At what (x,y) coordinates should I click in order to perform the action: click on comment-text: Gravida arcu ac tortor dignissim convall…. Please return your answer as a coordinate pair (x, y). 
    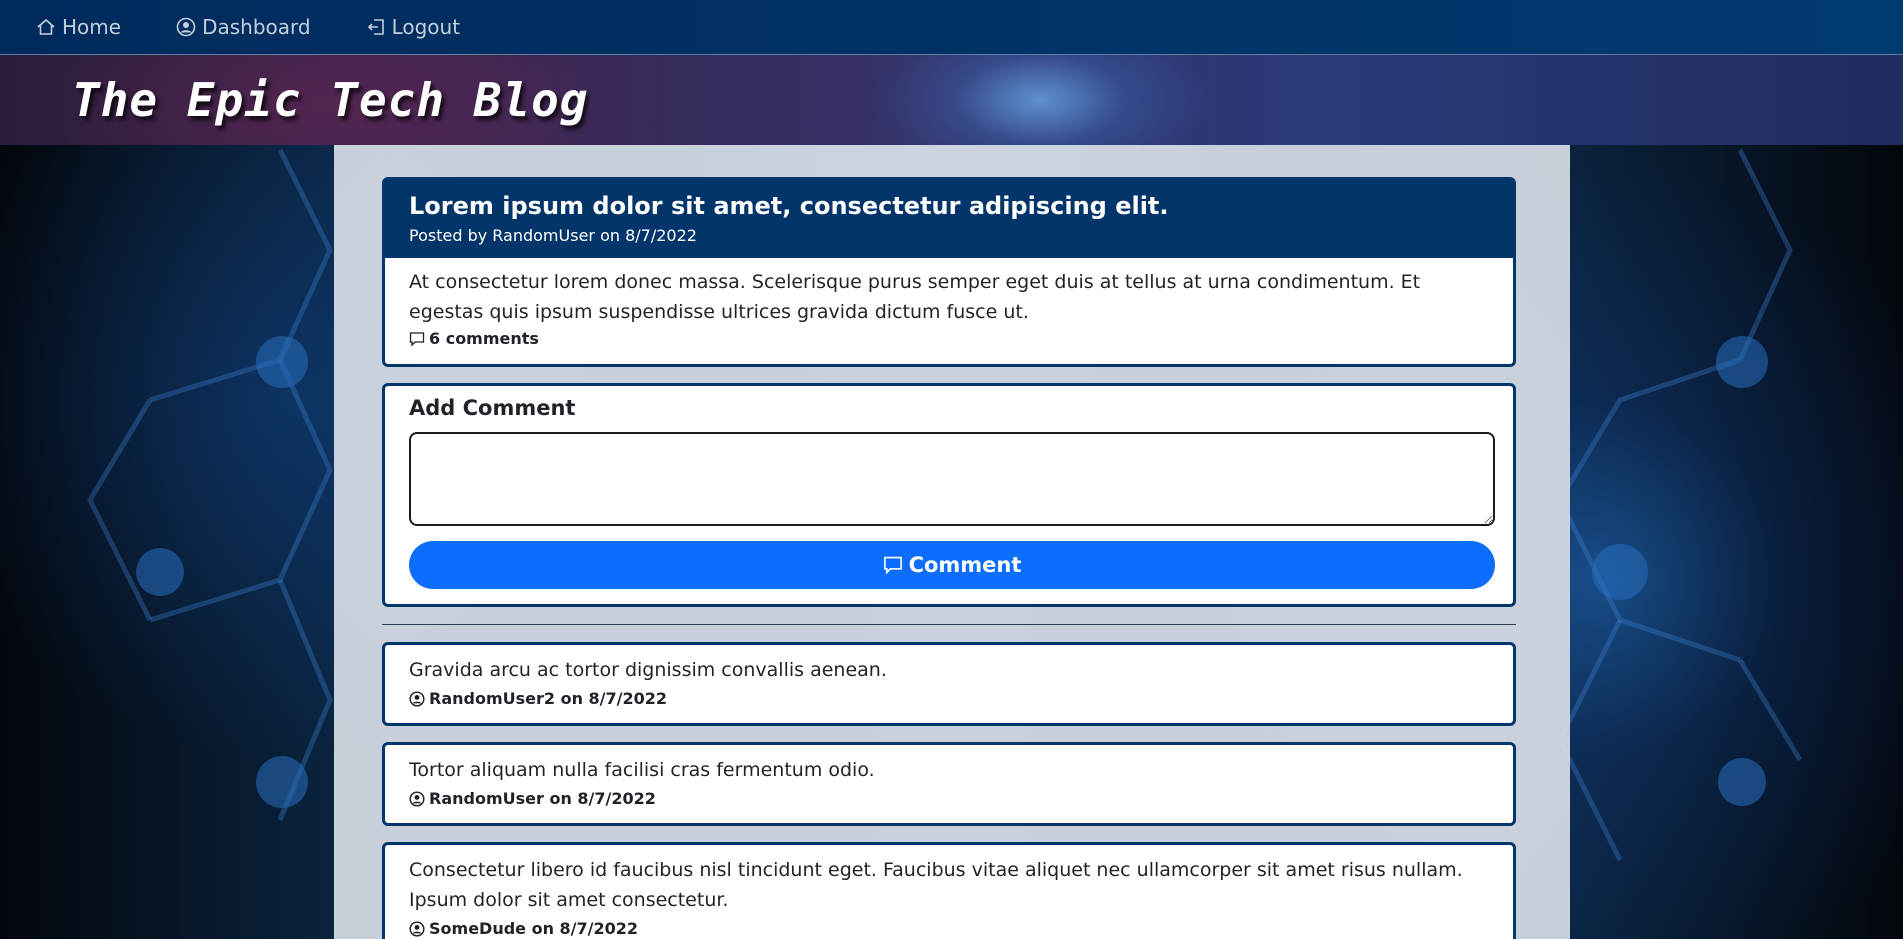
    Looking at the image, I should click on (648, 670).